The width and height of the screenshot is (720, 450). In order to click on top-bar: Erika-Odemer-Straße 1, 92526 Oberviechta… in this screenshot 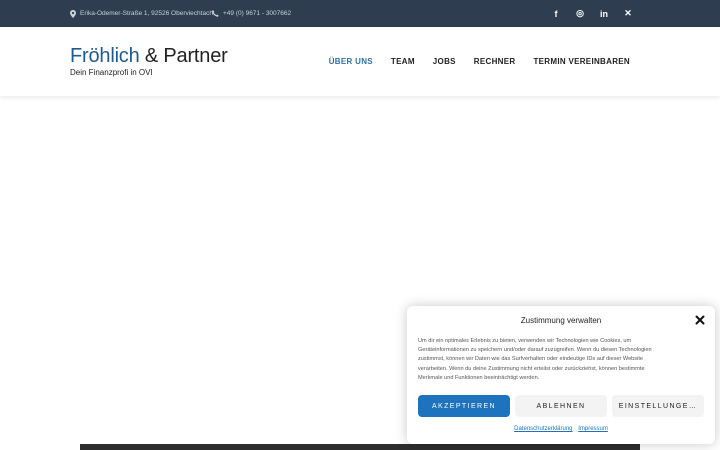, I will do `click(360, 13)`.